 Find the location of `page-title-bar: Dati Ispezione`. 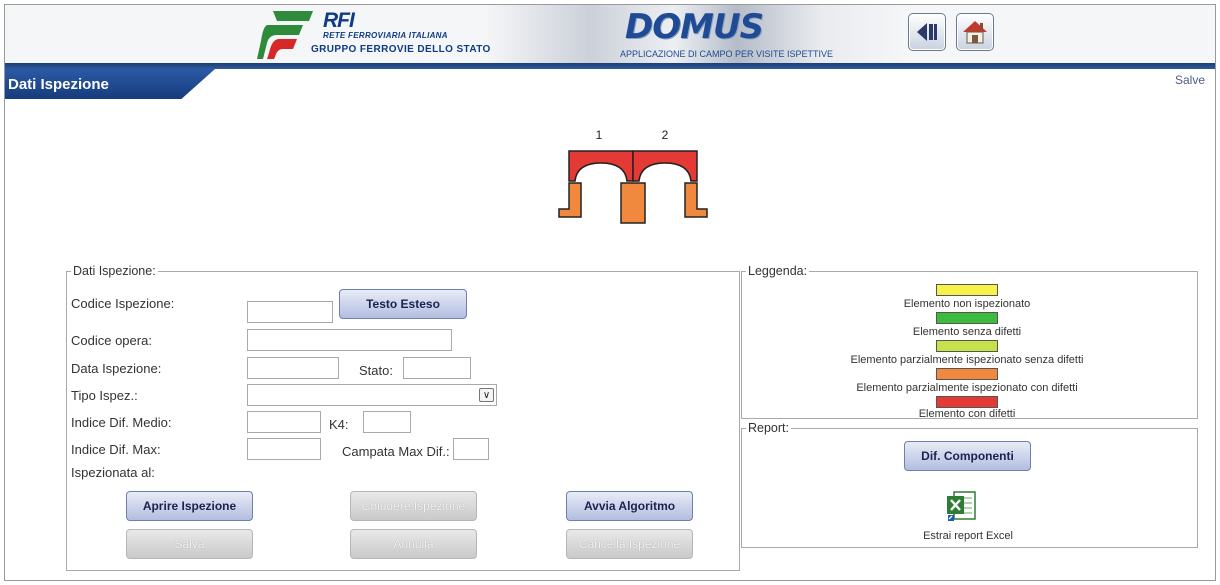

page-title-bar: Dati Ispezione is located at coordinates (110, 84).